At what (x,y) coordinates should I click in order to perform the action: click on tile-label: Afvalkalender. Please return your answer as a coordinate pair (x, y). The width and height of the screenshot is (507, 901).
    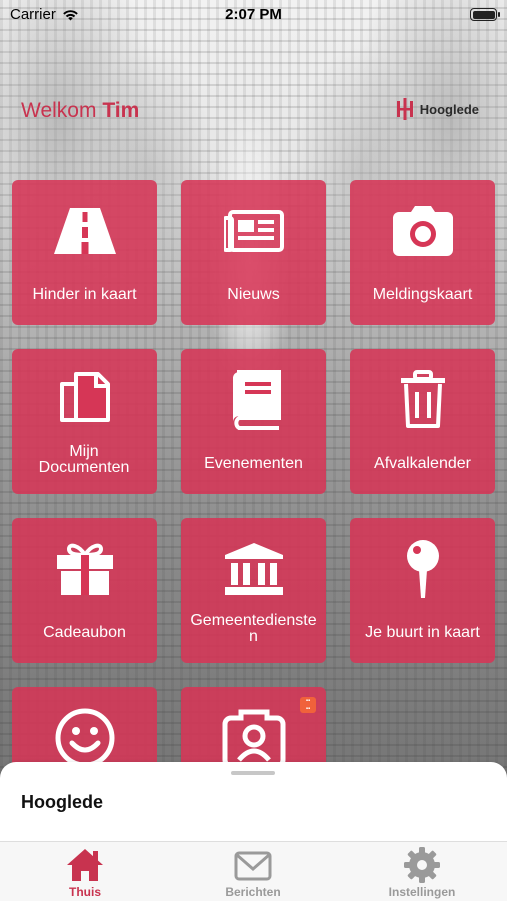
    Looking at the image, I should click on (422, 463).